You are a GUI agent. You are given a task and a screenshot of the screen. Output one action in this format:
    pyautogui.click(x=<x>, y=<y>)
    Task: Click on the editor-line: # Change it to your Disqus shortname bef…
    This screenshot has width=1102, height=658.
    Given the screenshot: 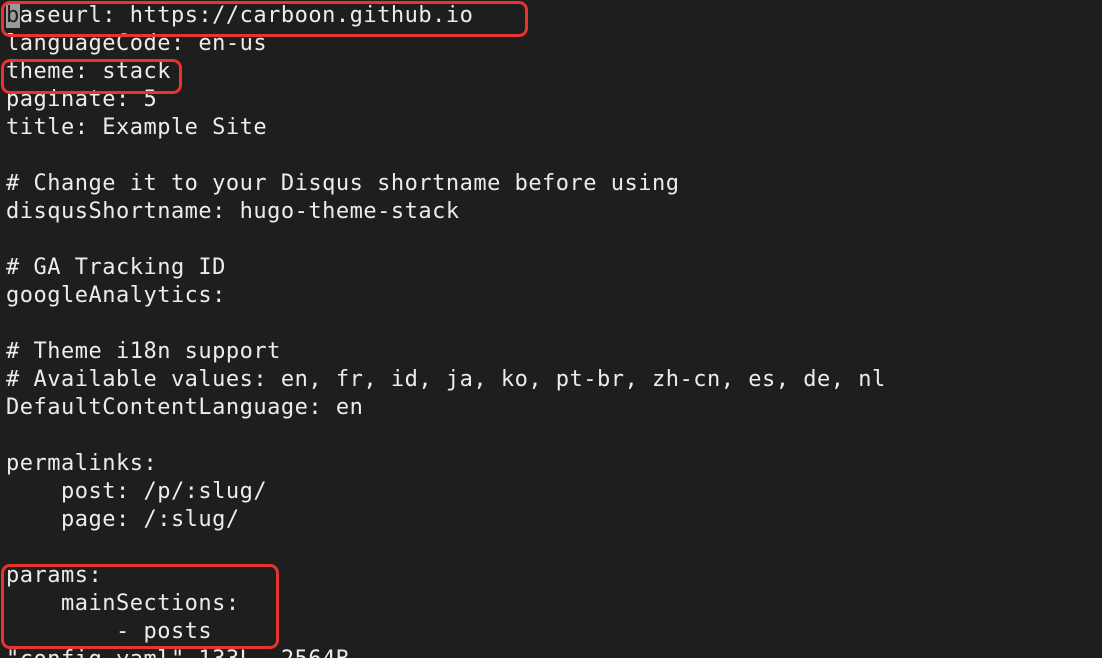 What is the action you would take?
    pyautogui.click(x=343, y=183)
    